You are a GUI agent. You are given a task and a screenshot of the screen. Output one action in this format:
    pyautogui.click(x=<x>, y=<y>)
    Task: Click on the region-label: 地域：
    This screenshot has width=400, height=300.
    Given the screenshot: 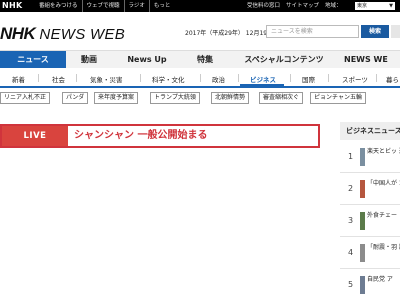 What is the action you would take?
    pyautogui.click(x=333, y=6)
    